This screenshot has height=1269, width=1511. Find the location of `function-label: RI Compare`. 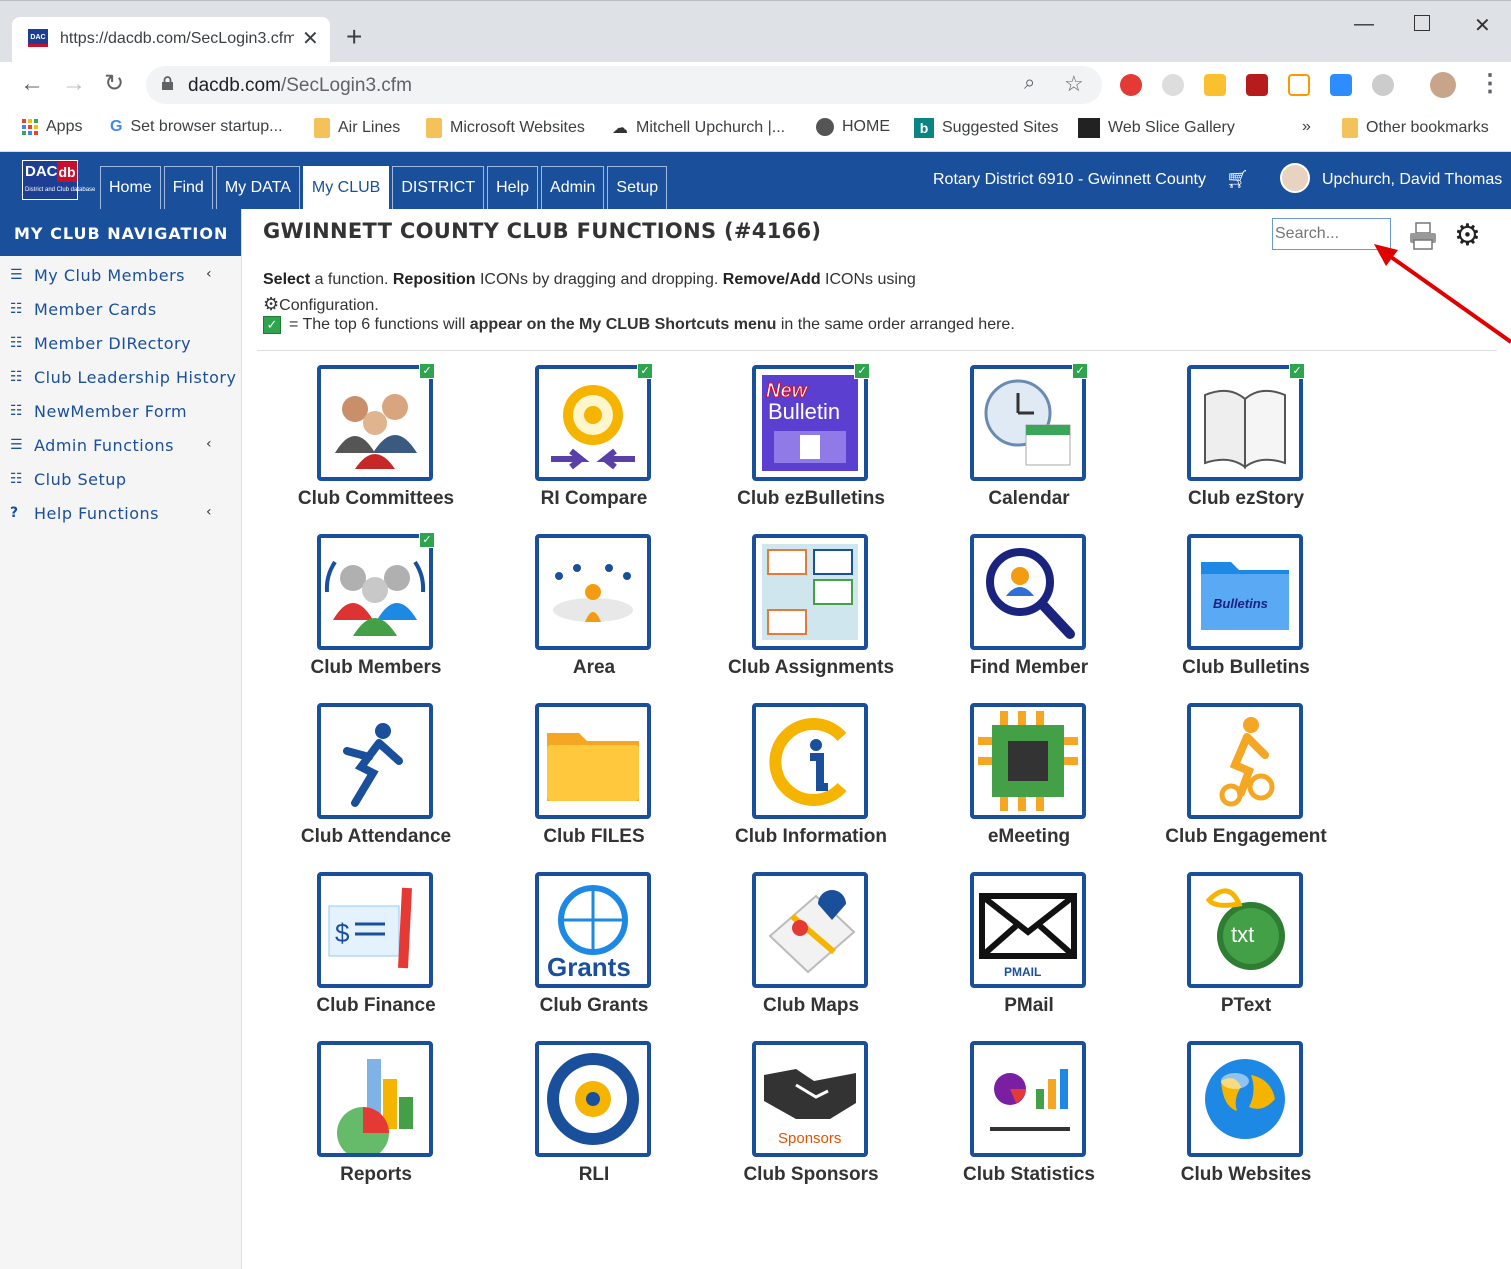

function-label: RI Compare is located at coordinates (594, 499).